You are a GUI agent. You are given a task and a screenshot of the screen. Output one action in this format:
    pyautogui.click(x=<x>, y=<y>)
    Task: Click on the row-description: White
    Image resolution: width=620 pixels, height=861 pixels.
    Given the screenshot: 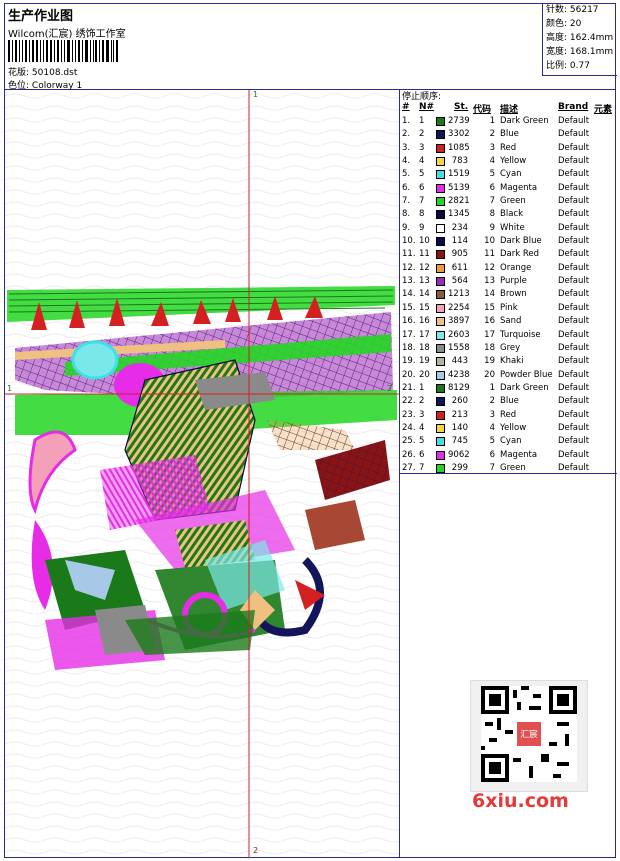 What is the action you would take?
    pyautogui.click(x=512, y=227)
    